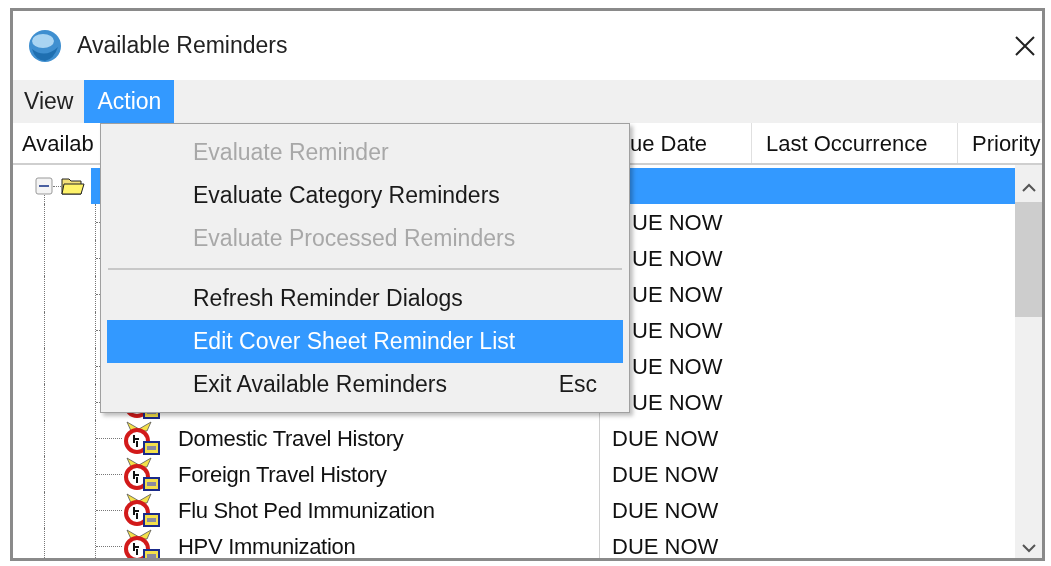 The height and width of the screenshot is (566, 1051). What do you see at coordinates (291, 438) in the screenshot?
I see `reminder-name: Domestic Travel History` at bounding box center [291, 438].